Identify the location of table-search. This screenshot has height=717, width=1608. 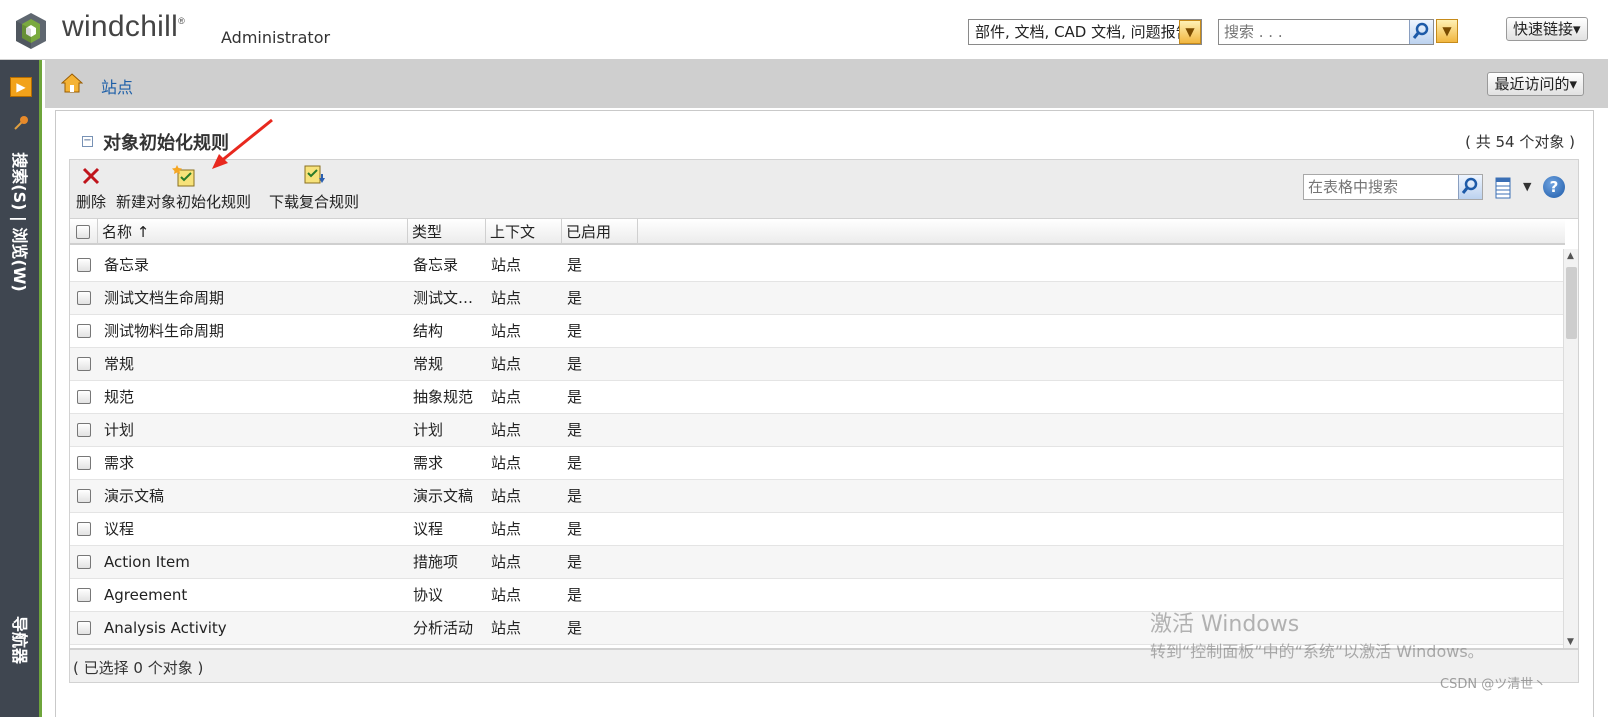
(1393, 187).